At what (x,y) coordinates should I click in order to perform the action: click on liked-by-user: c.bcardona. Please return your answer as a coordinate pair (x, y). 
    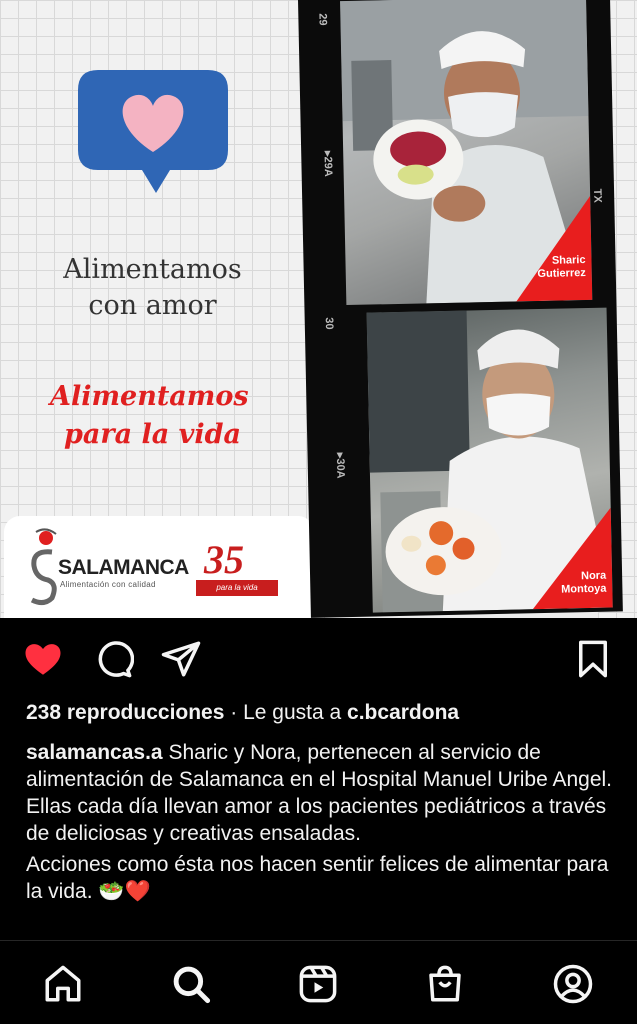
    Looking at the image, I should click on (403, 712).